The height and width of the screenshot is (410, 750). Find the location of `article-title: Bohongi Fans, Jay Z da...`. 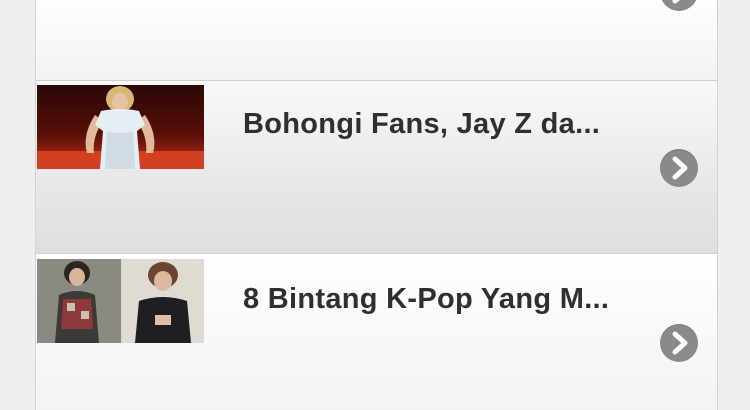

article-title: Bohongi Fans, Jay Z da... is located at coordinates (421, 124).